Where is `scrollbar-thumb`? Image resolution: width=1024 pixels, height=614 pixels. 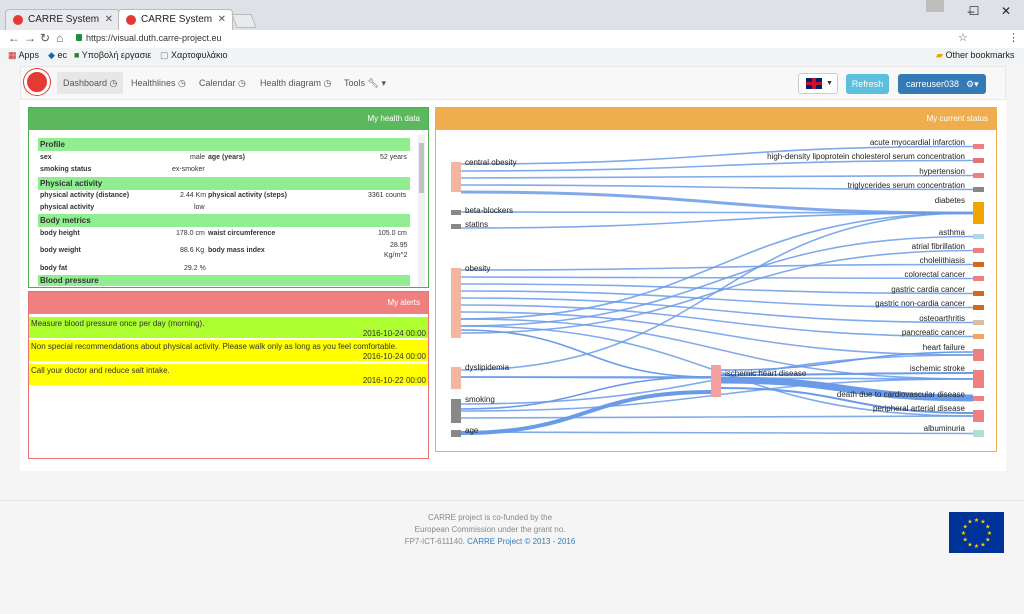 scrollbar-thumb is located at coordinates (421, 168).